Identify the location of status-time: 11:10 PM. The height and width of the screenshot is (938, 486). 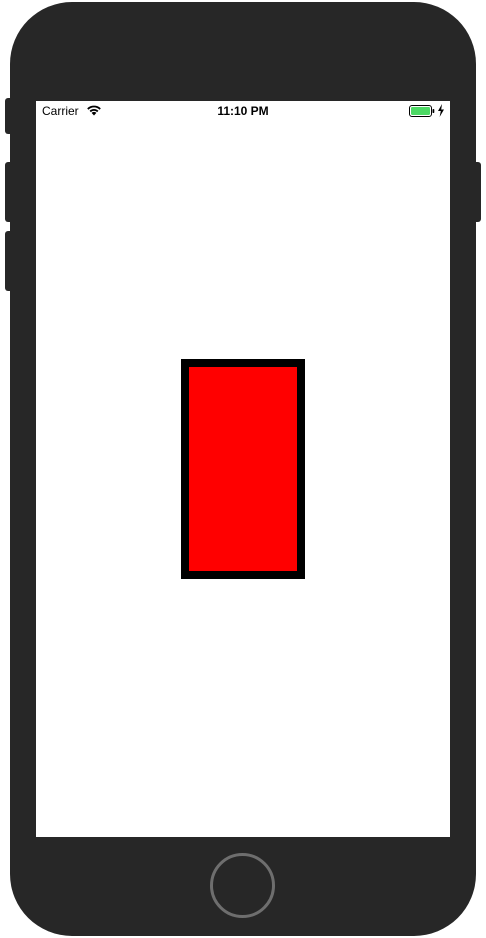
(243, 111).